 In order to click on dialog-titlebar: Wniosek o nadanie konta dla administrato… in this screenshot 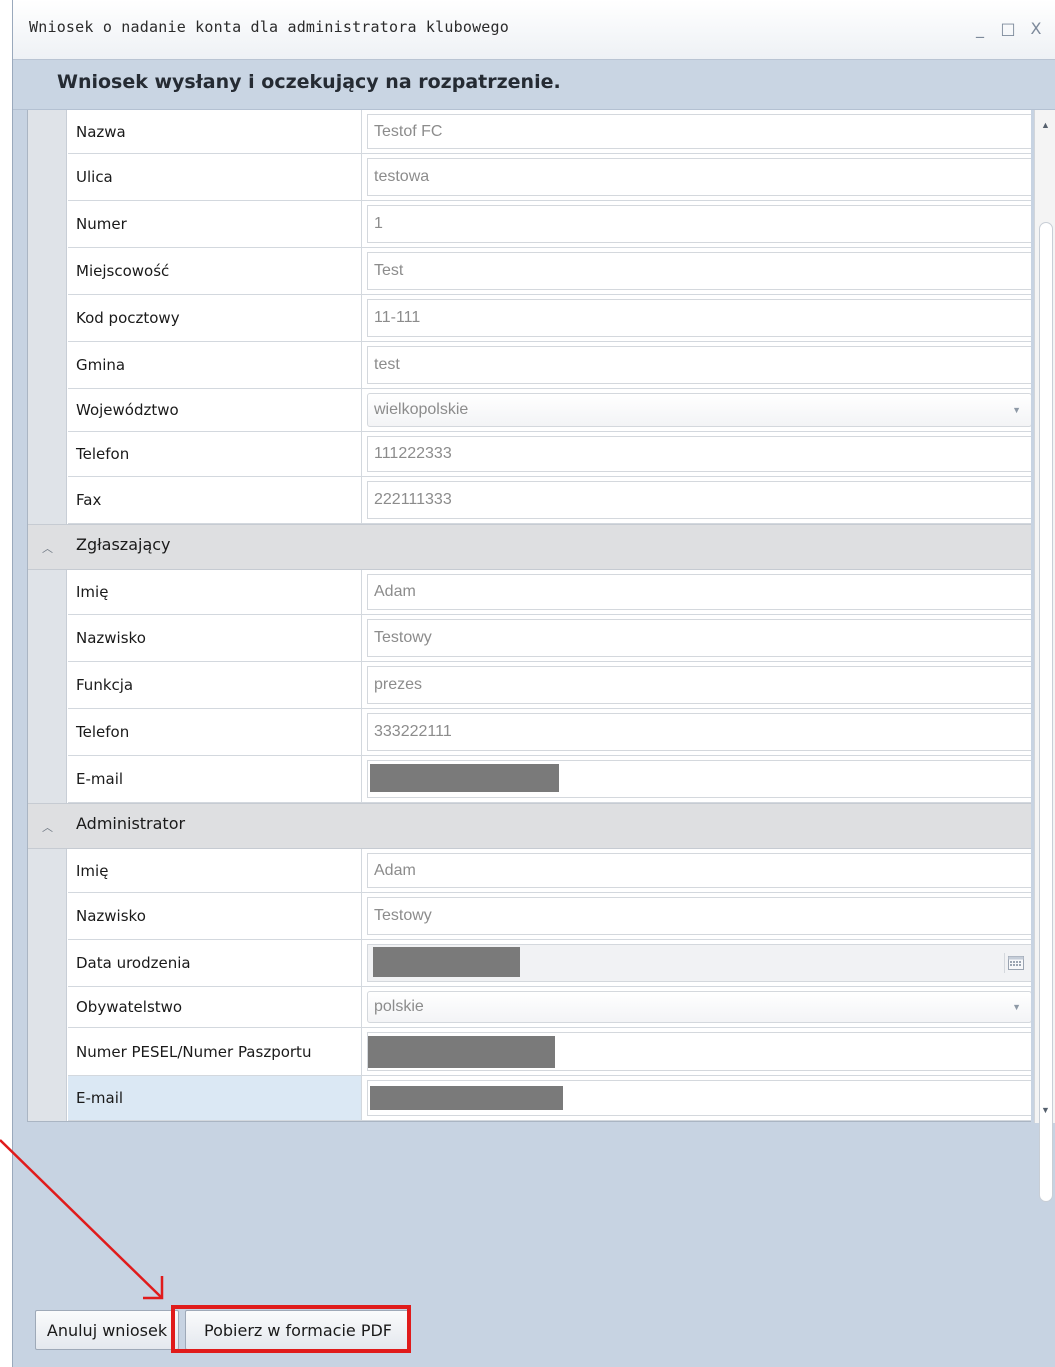, I will do `click(534, 30)`.